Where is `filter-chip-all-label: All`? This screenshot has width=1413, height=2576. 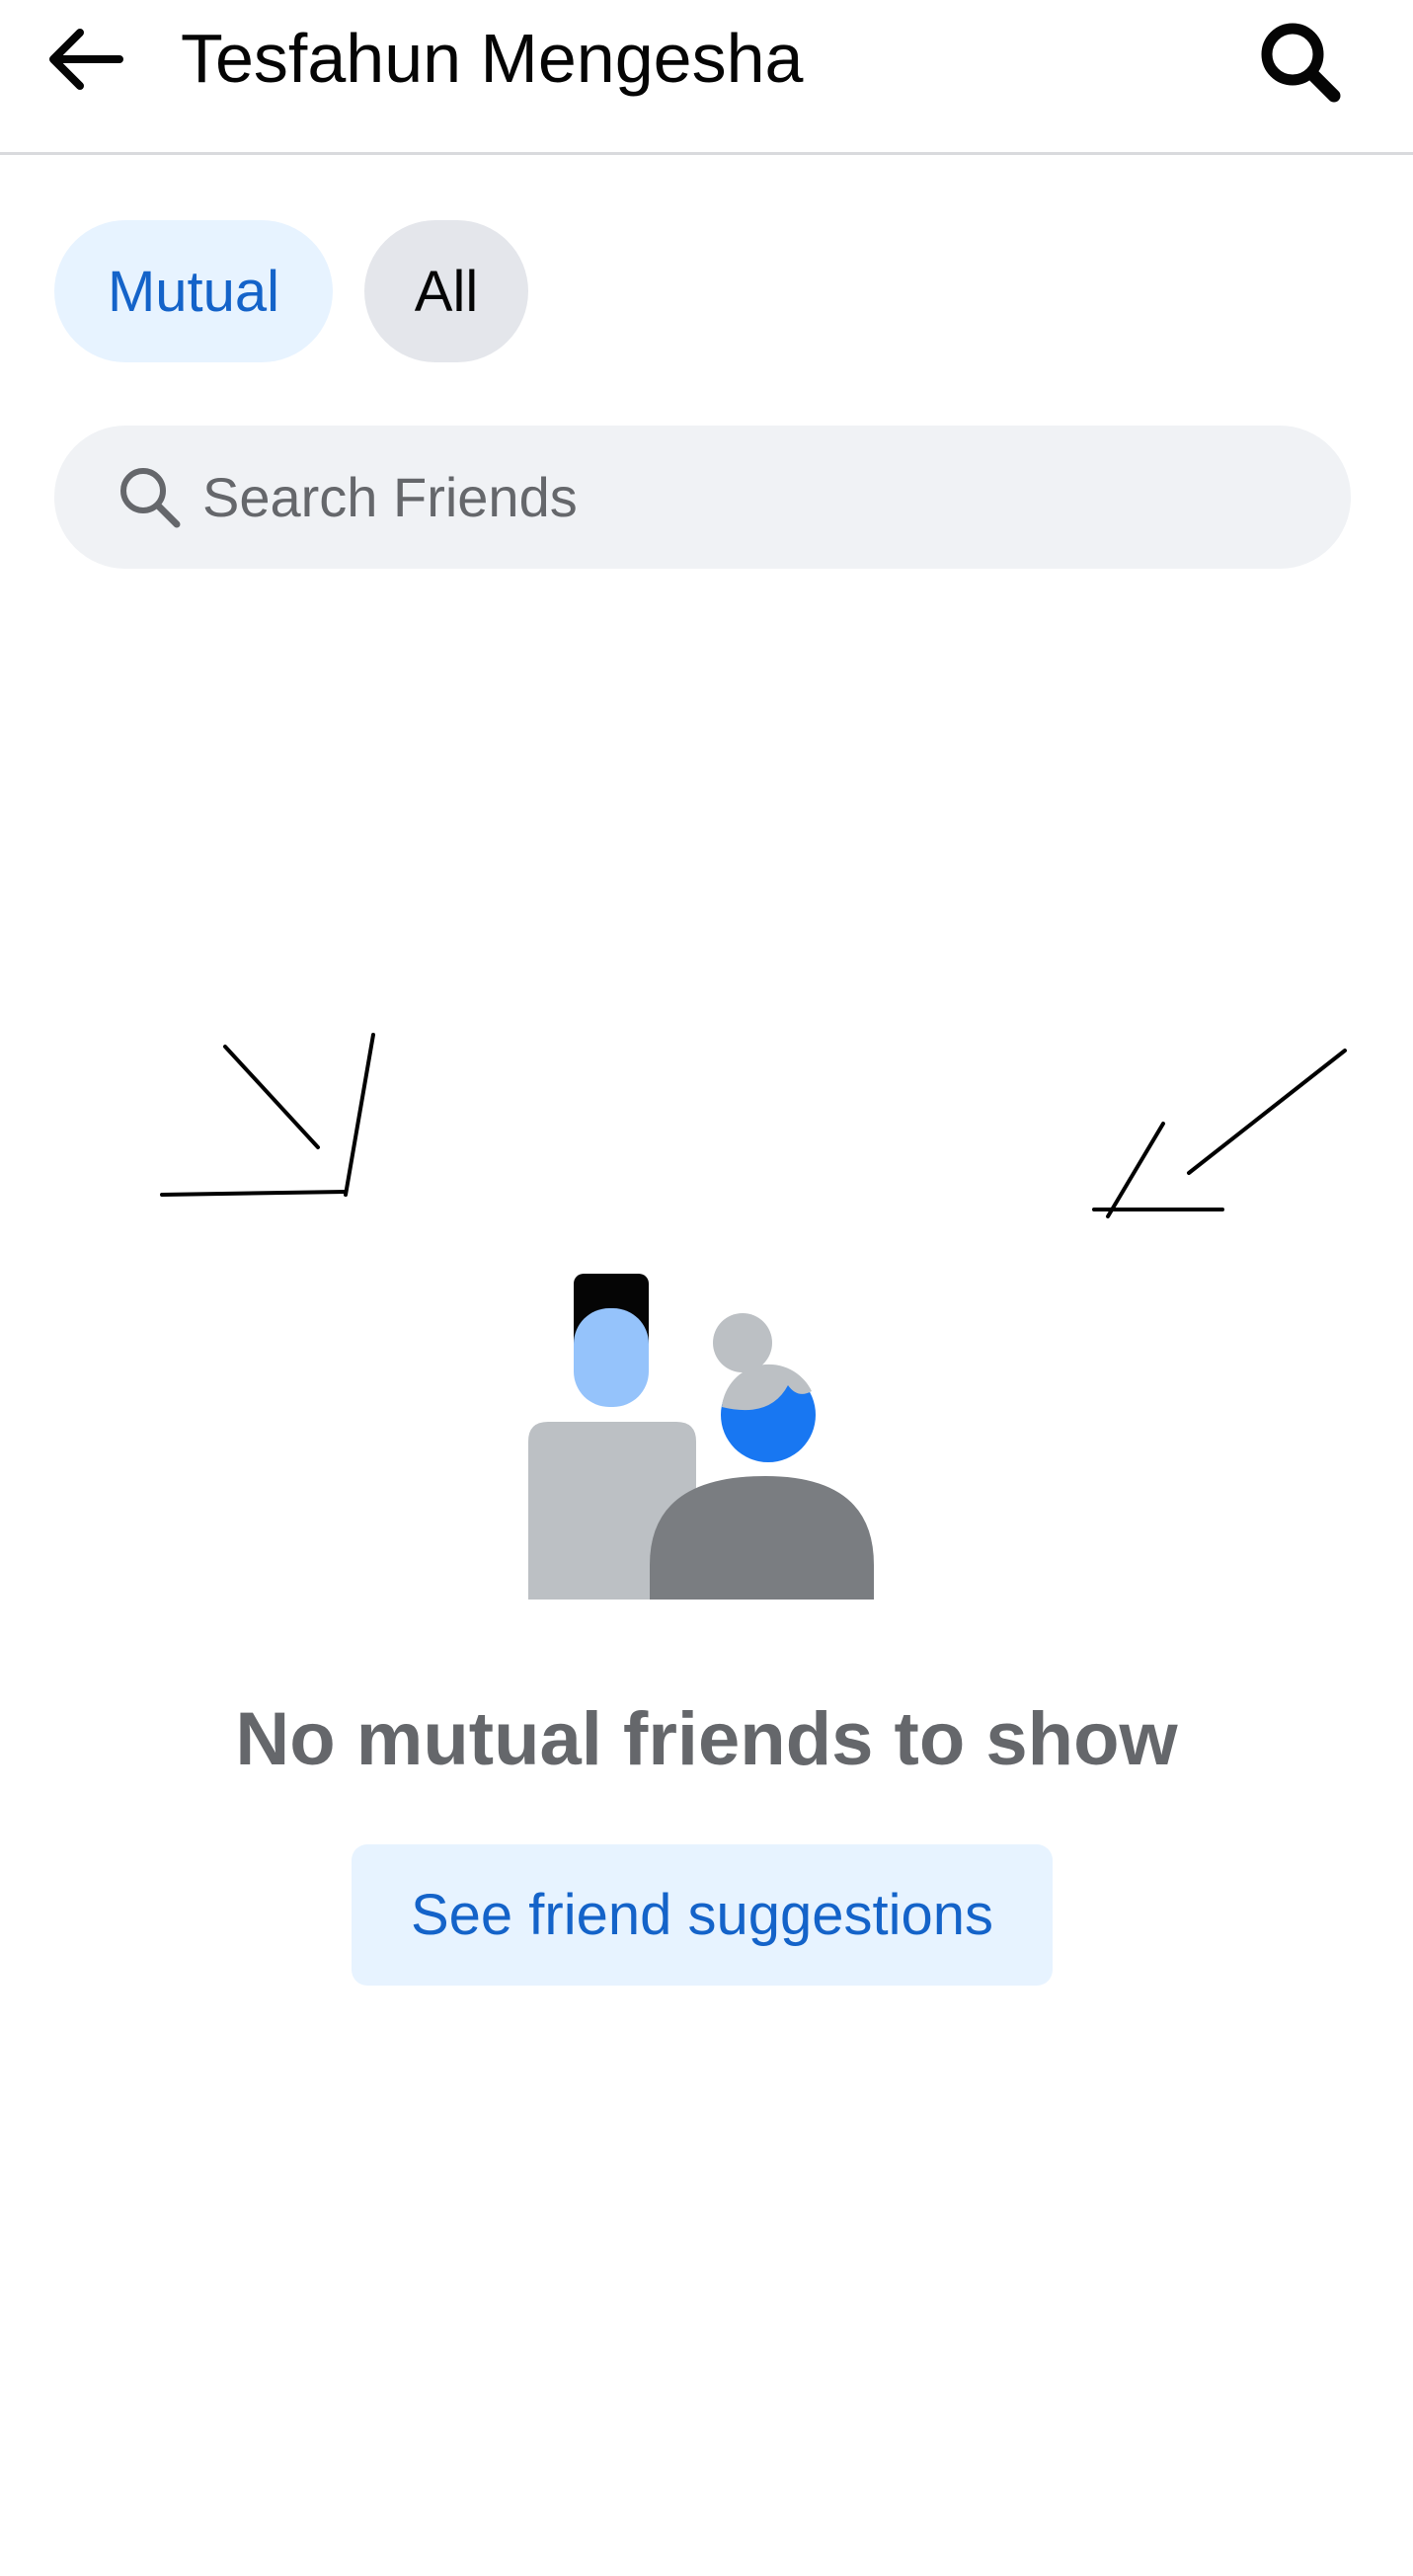
filter-chip-all-label: All is located at coordinates (446, 291).